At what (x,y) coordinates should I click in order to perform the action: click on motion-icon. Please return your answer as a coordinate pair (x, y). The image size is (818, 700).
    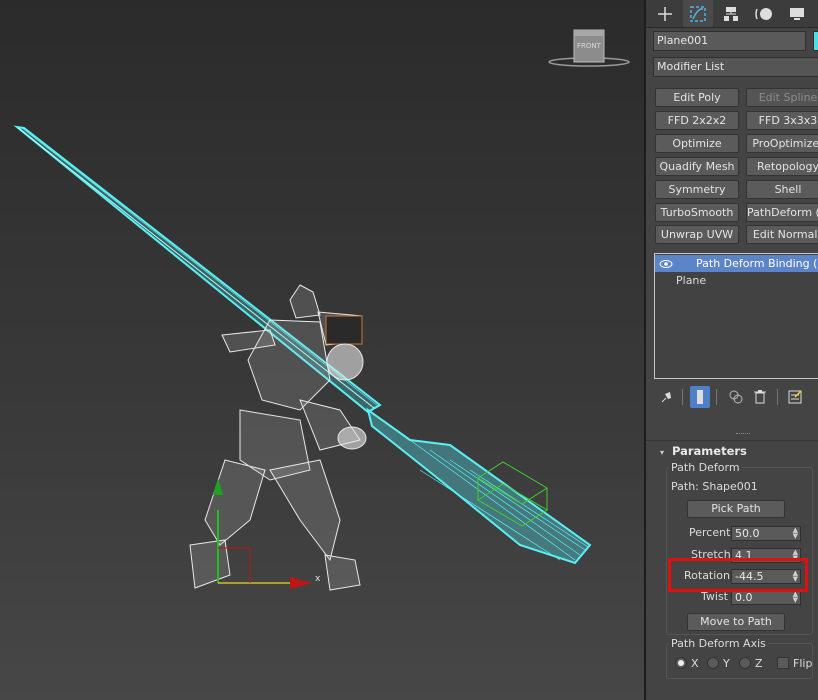
    Looking at the image, I should click on (763, 13).